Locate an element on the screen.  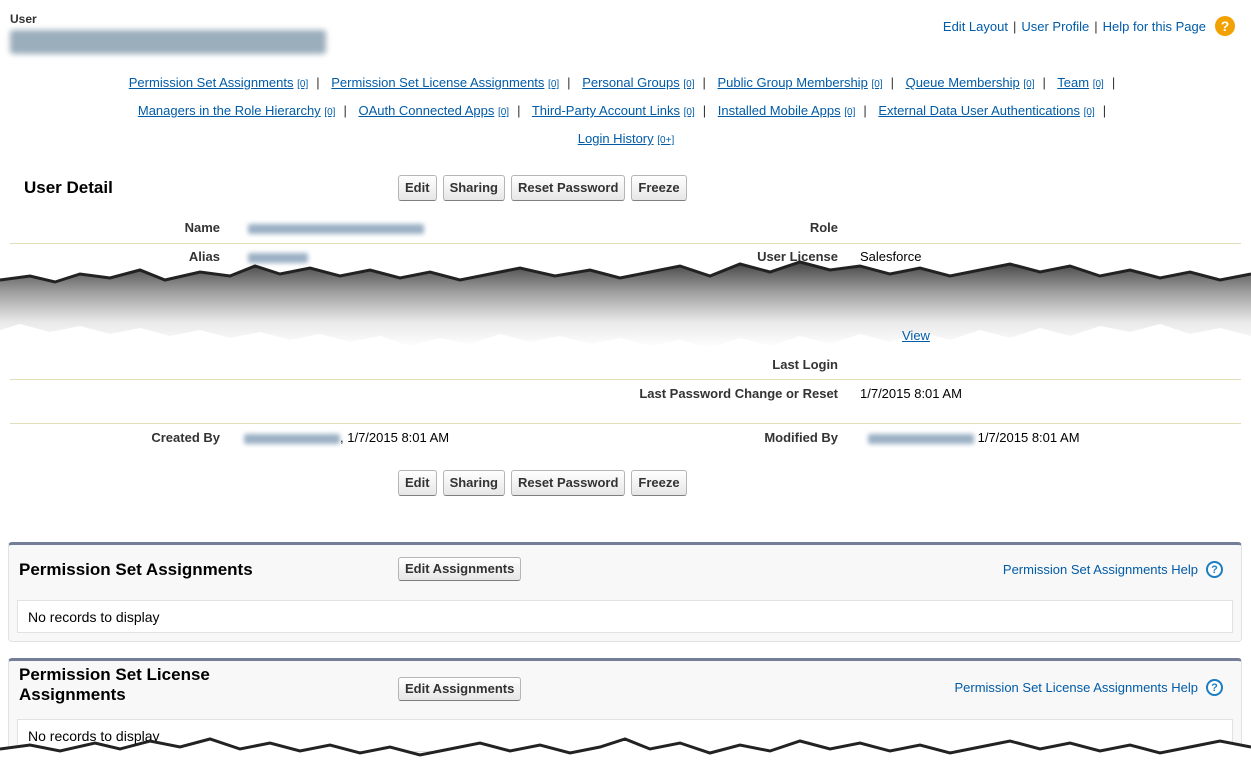
modified-by-user-link is located at coordinates (921, 438).